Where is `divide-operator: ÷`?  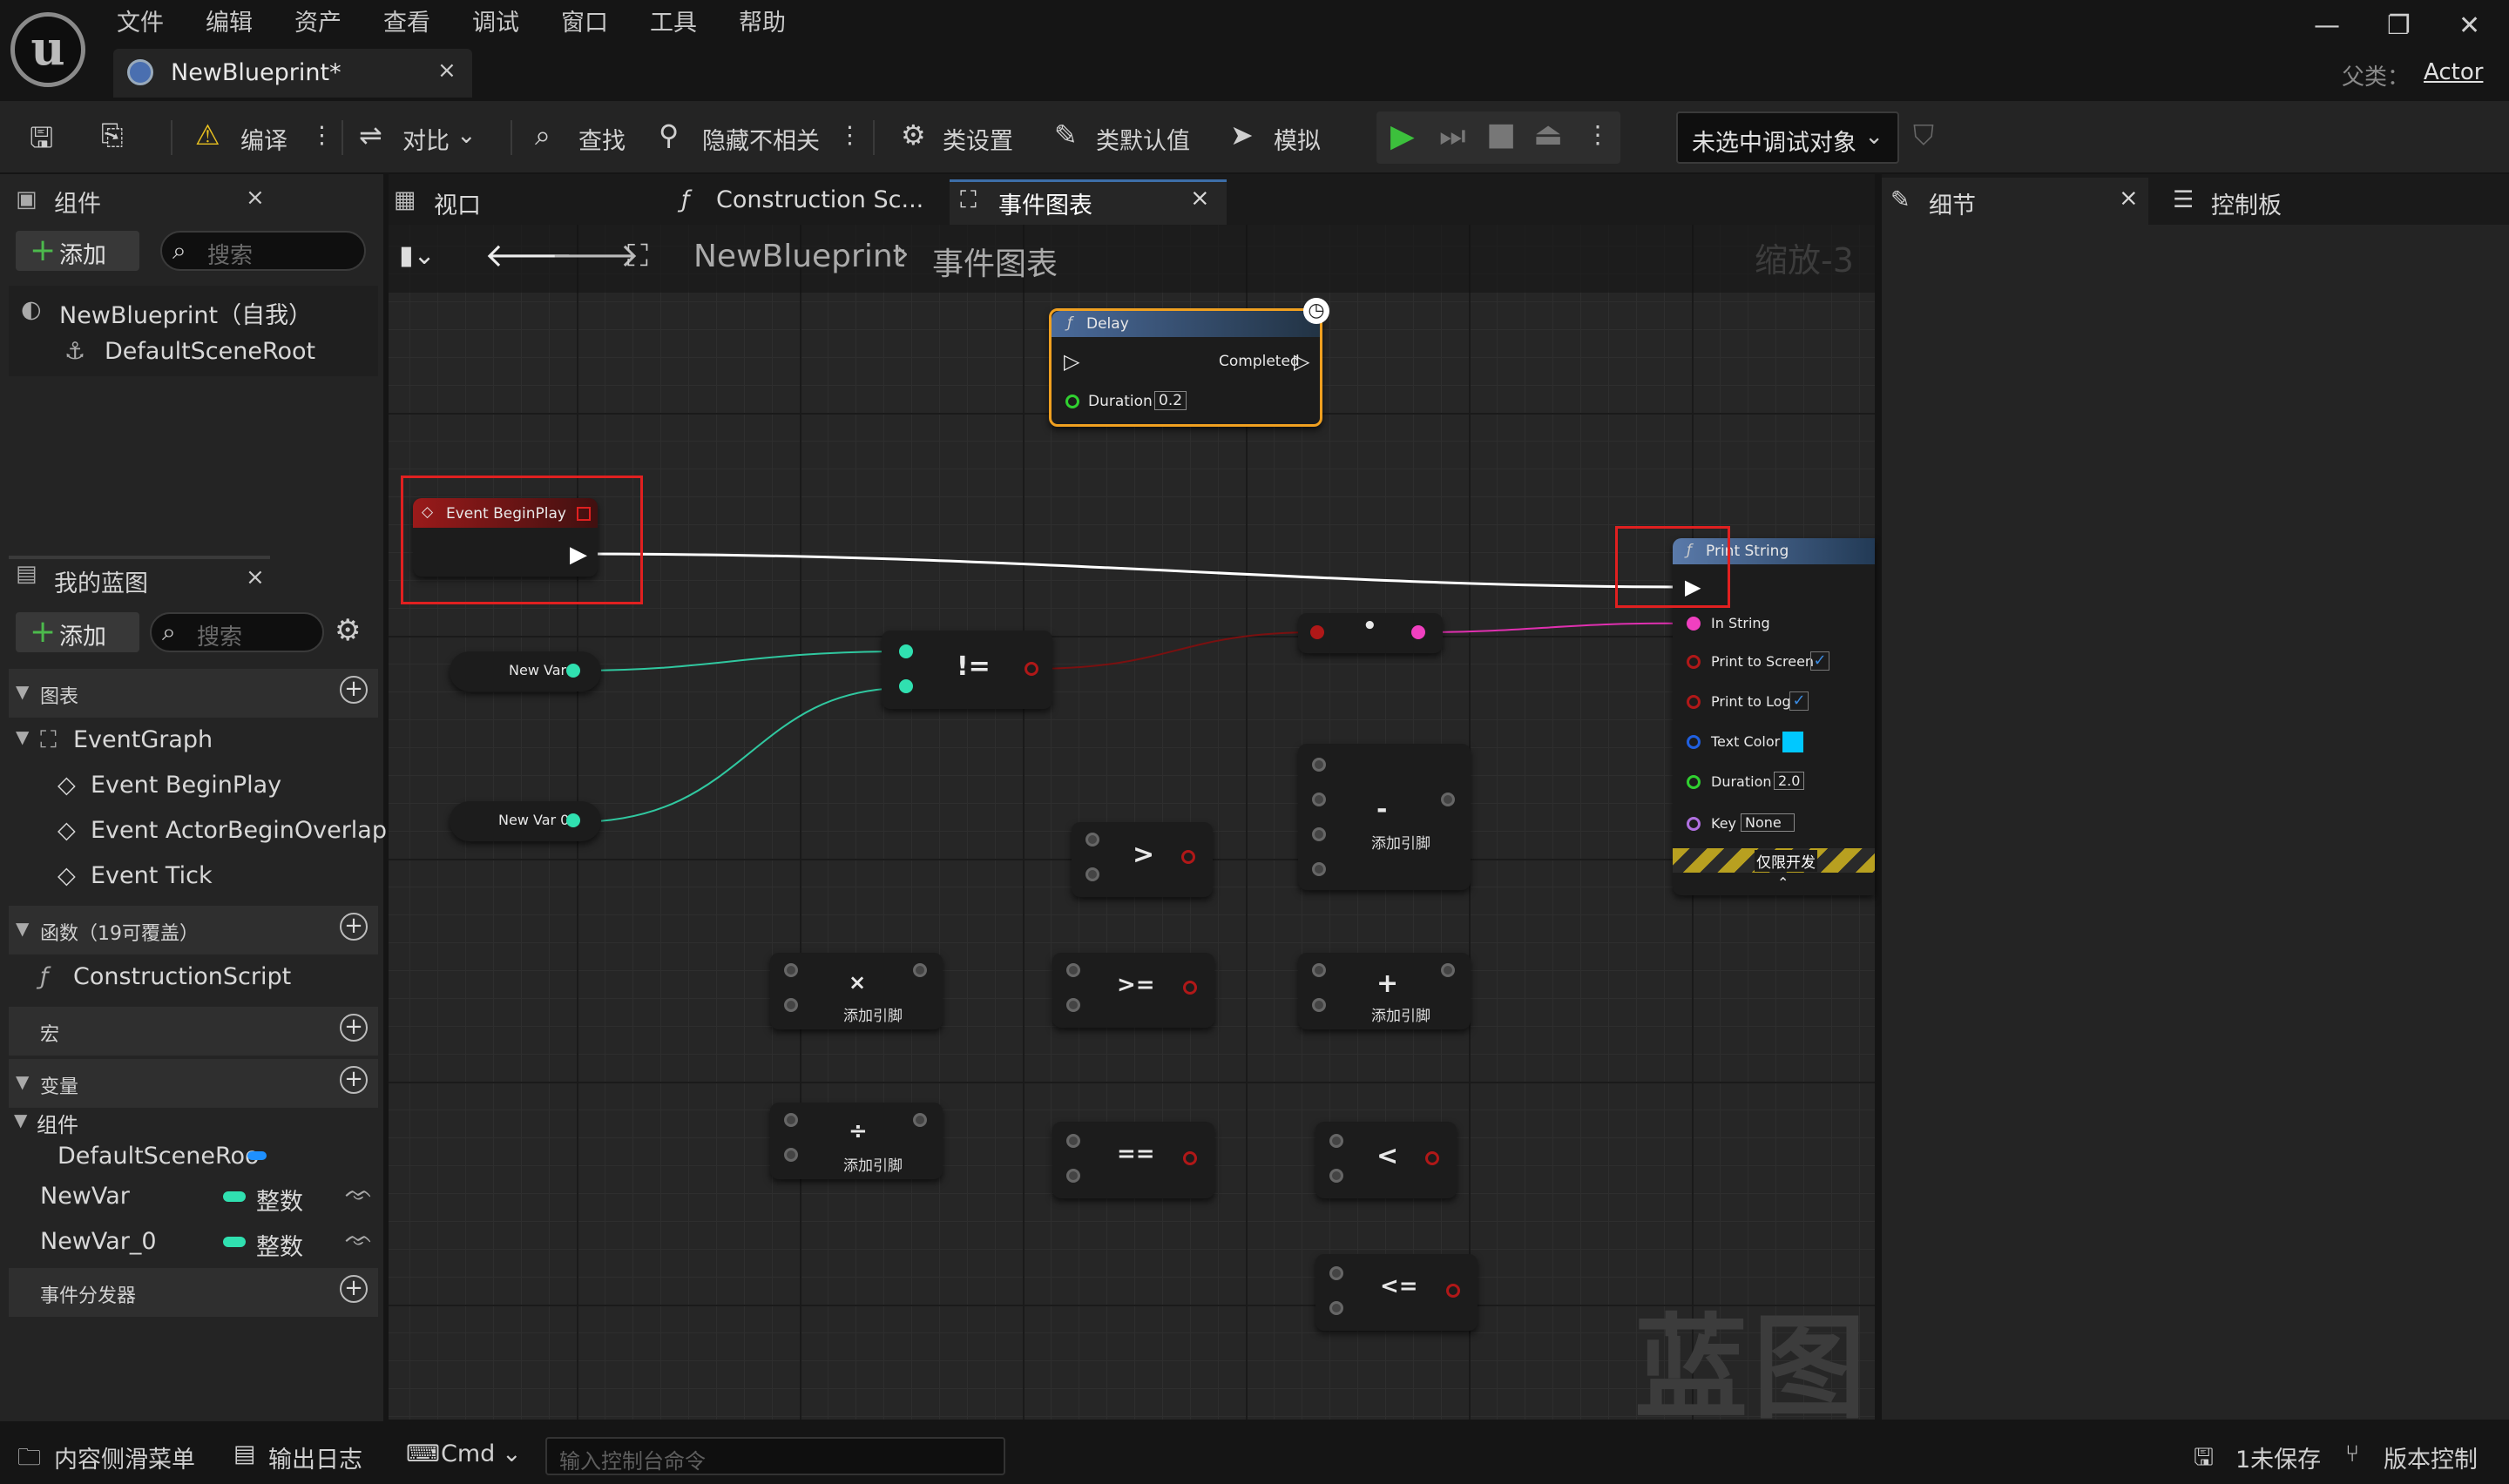 divide-operator: ÷ is located at coordinates (858, 1131).